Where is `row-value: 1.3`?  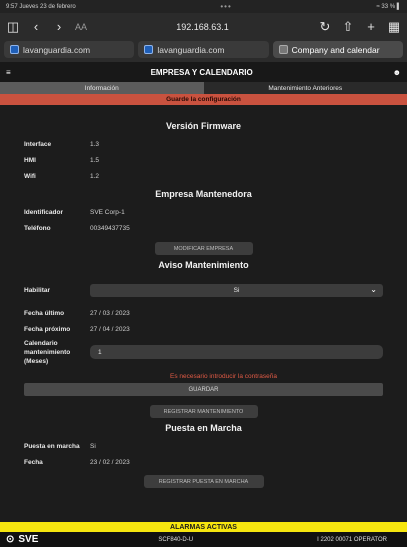 row-value: 1.3 is located at coordinates (95, 144).